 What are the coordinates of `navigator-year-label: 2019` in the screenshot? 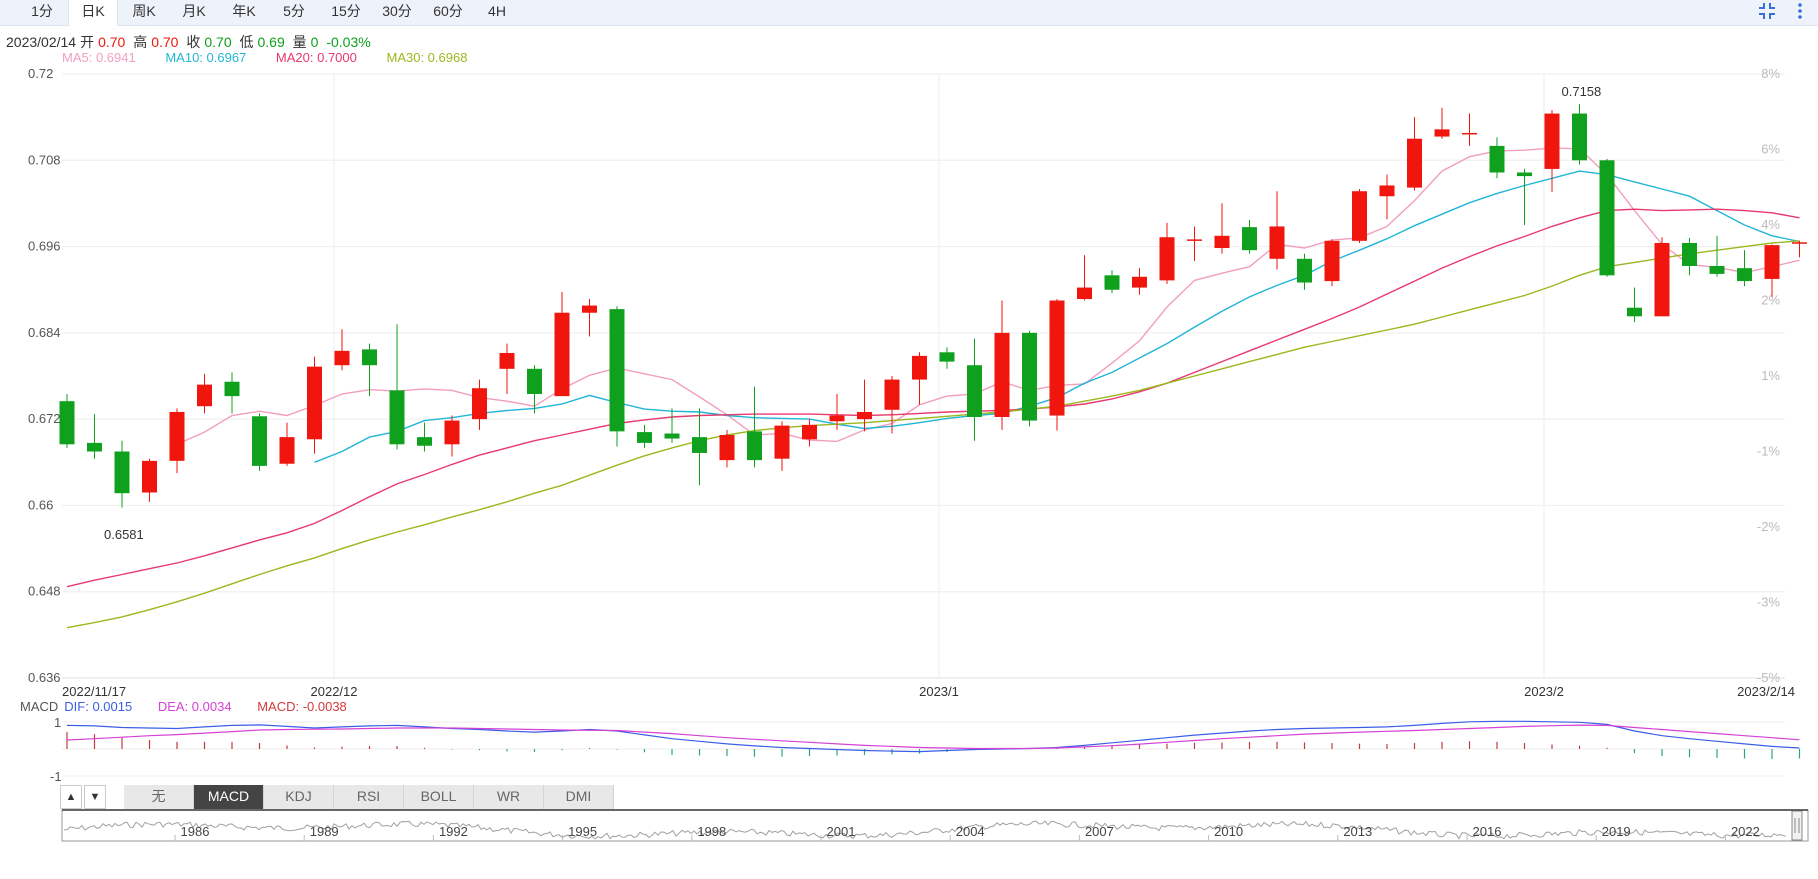 It's located at (1616, 831).